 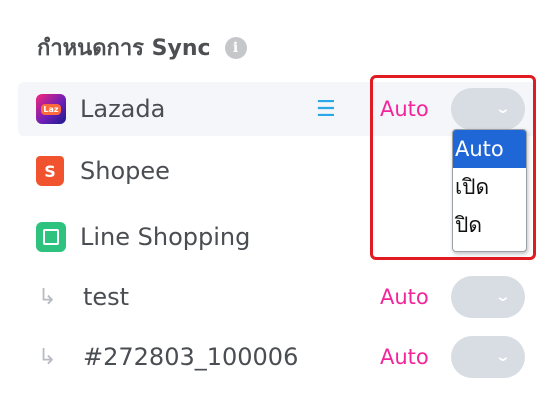 I want to click on dropdown-option-off: ปิด, so click(x=489, y=225).